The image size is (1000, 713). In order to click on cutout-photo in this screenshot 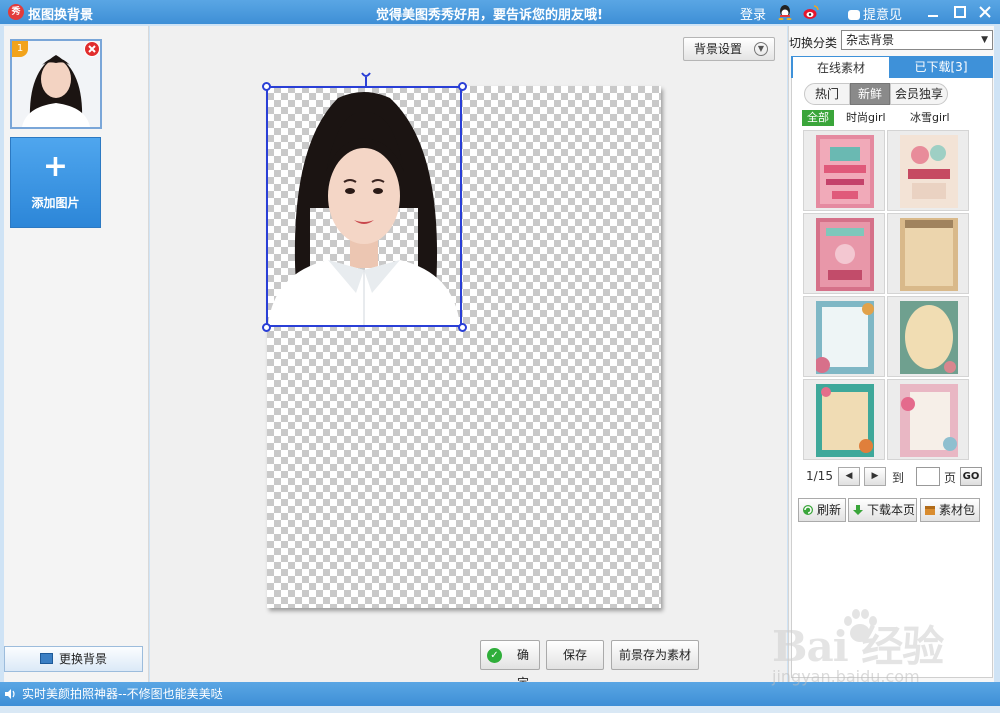, I will do `click(364, 206)`.